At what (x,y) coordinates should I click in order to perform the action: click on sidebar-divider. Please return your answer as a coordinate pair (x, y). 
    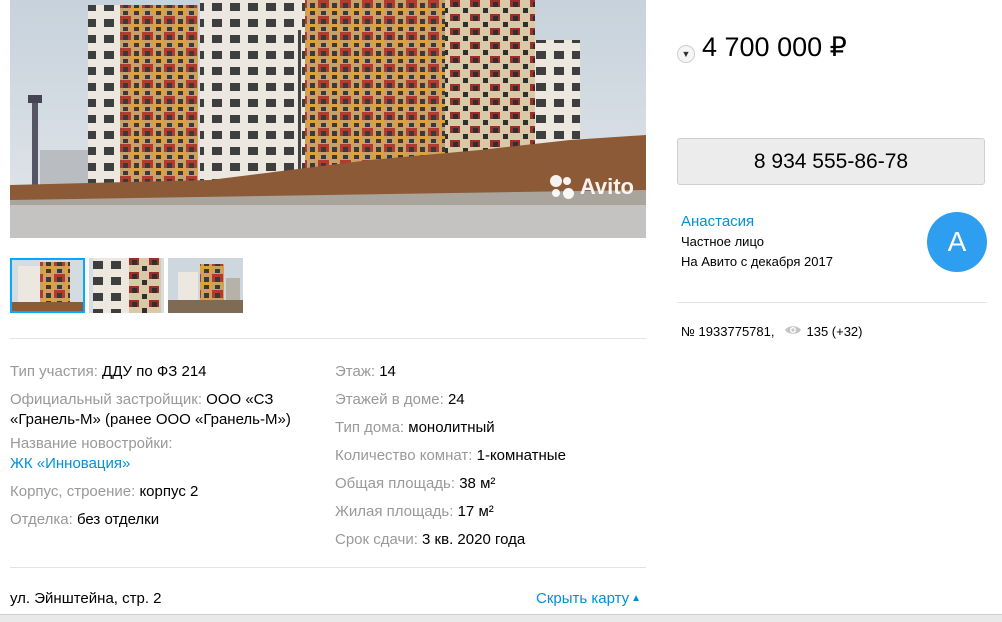
    Looking at the image, I should click on (832, 302).